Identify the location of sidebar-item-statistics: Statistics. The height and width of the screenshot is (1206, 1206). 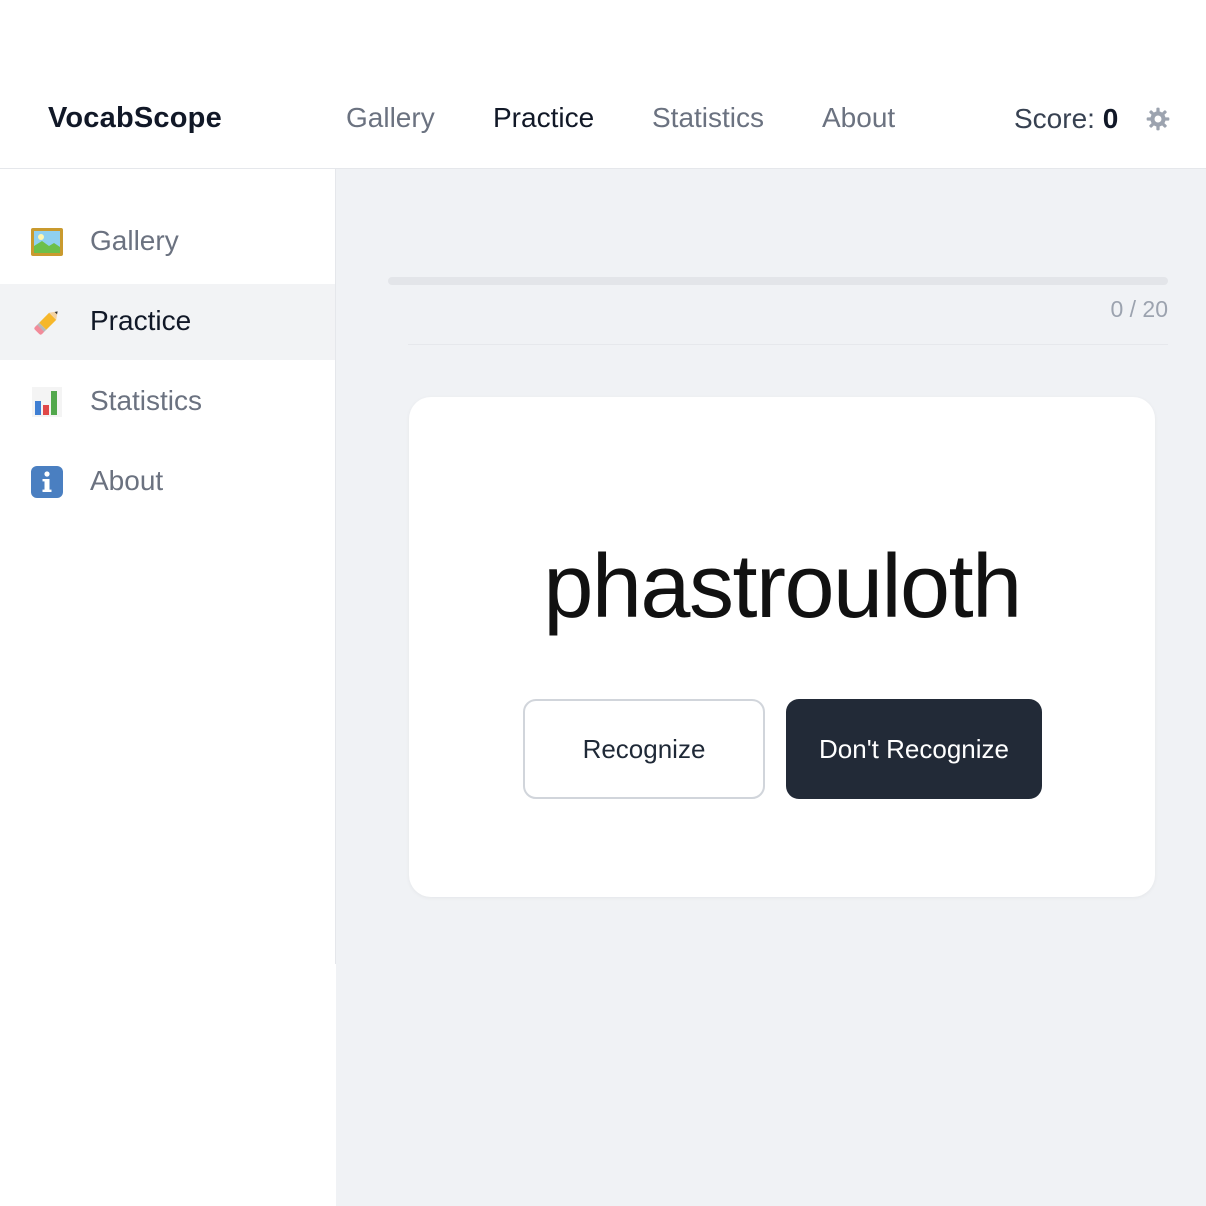
(167, 402).